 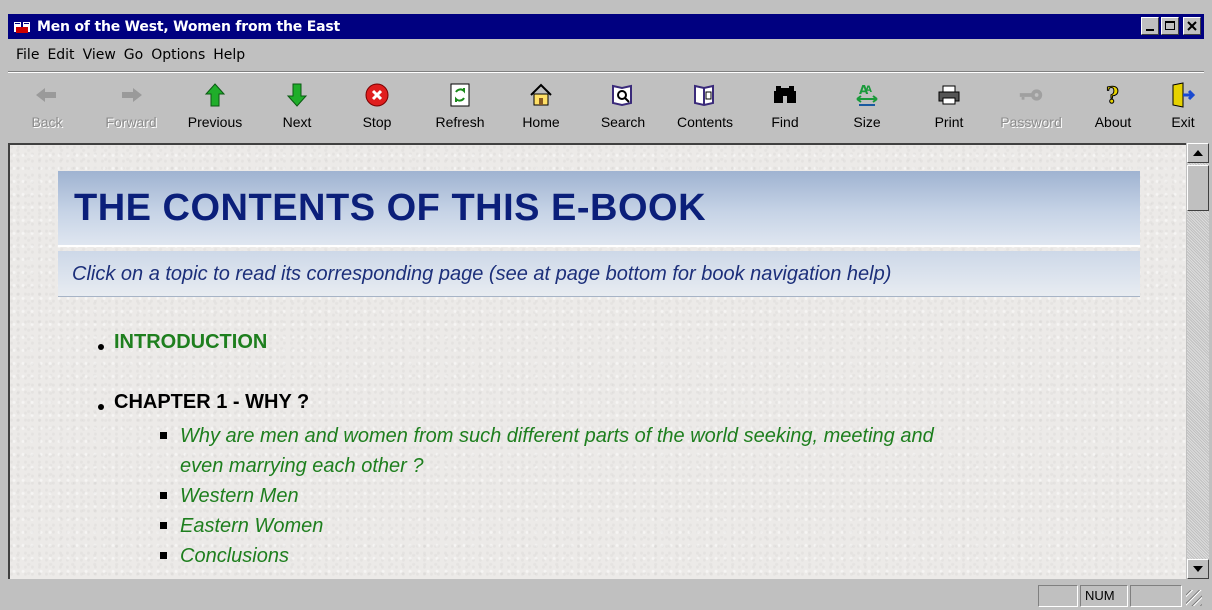 I want to click on print-label: Print, so click(x=949, y=122).